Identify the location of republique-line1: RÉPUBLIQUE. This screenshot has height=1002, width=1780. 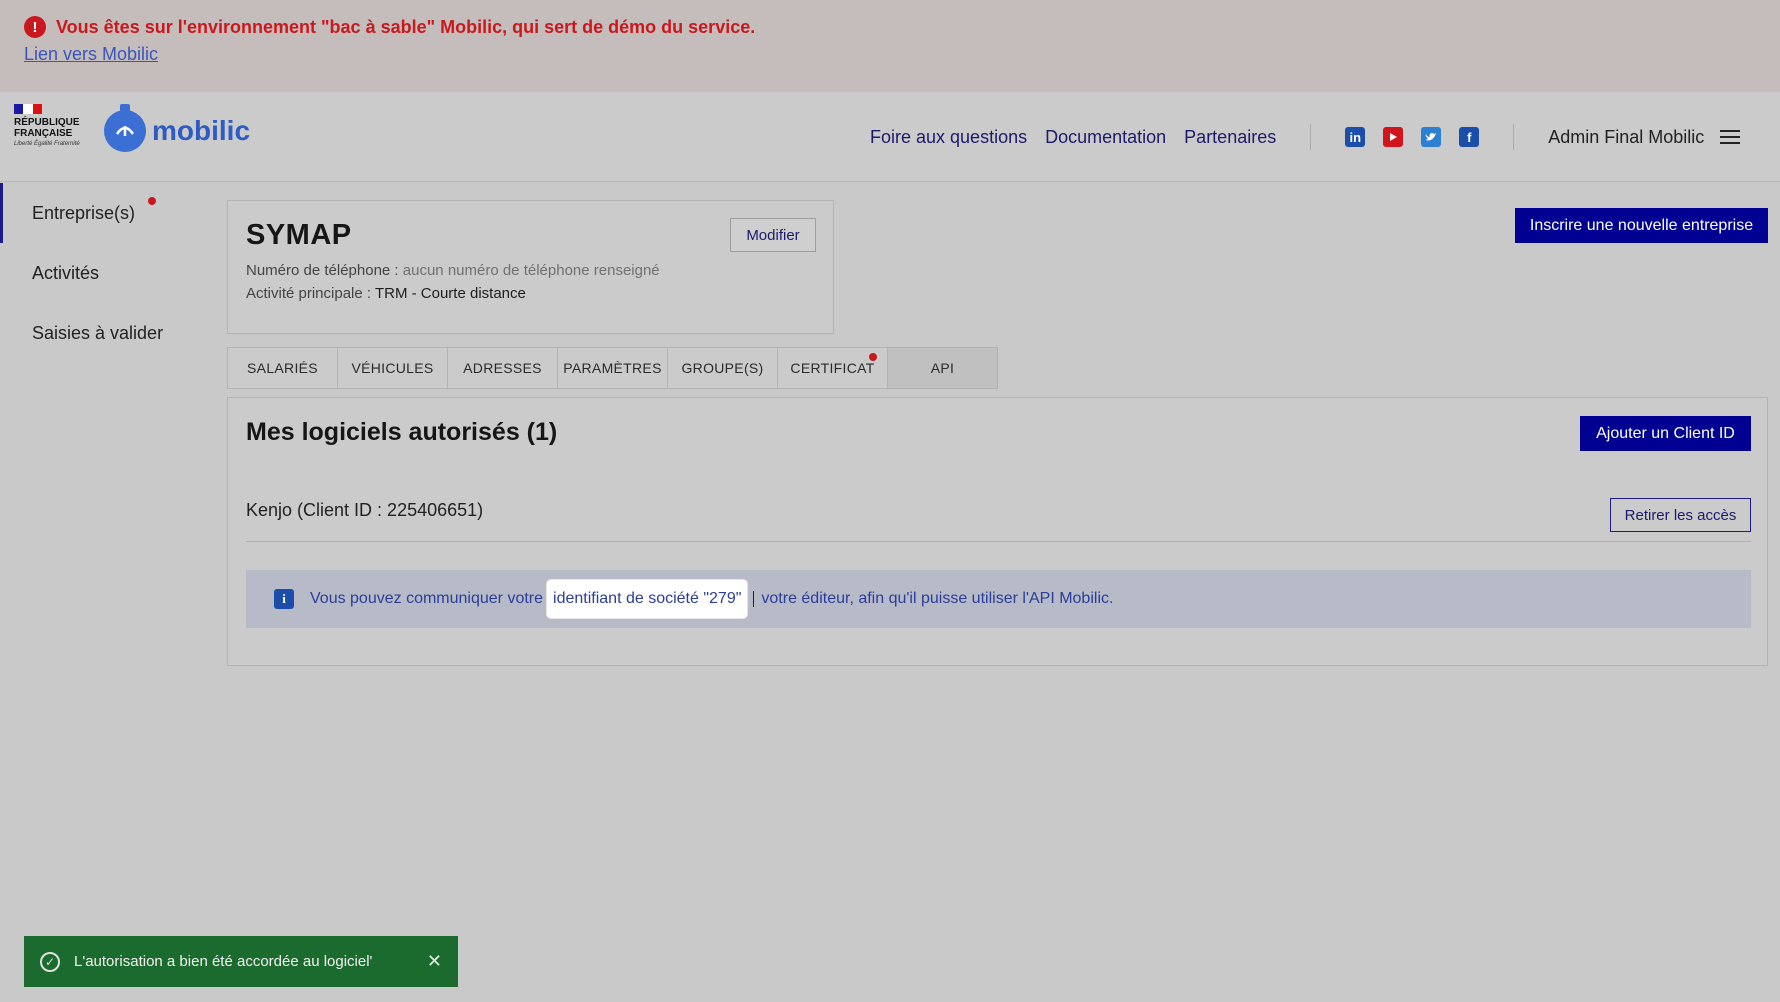
(47, 122).